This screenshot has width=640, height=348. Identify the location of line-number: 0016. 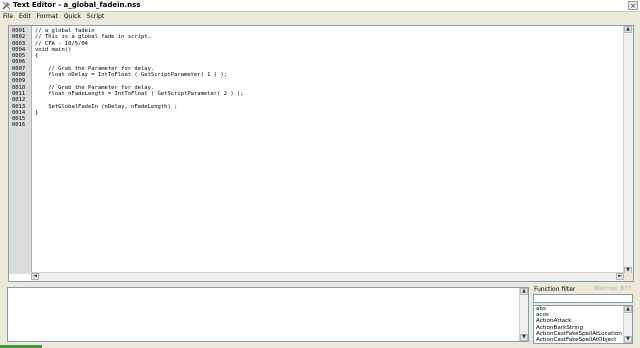
(19, 125).